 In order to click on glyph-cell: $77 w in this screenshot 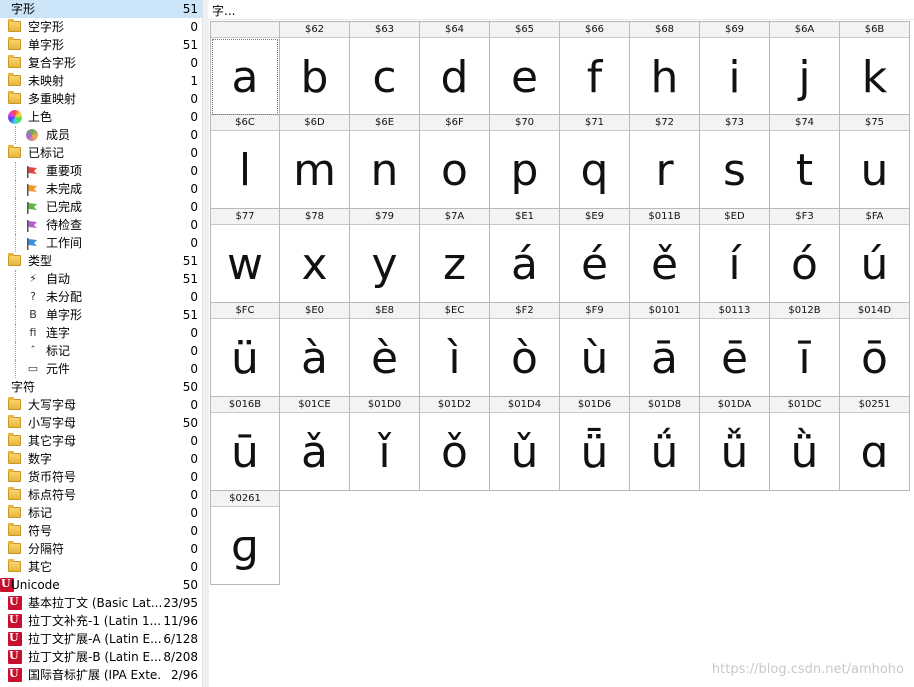, I will do `click(245, 256)`.